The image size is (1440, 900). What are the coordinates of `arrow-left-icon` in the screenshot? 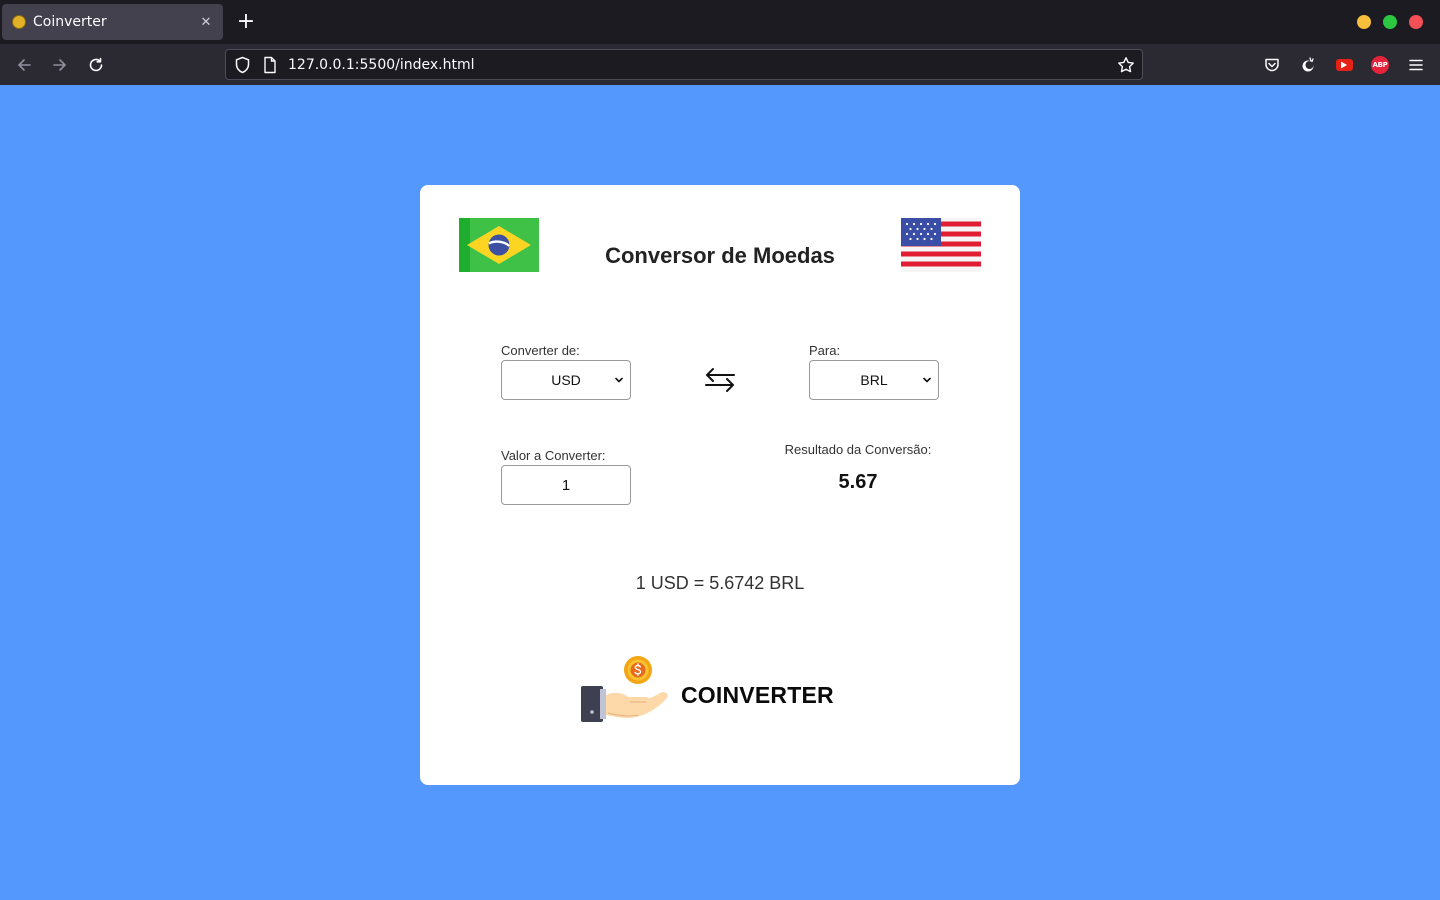 It's located at (24, 65).